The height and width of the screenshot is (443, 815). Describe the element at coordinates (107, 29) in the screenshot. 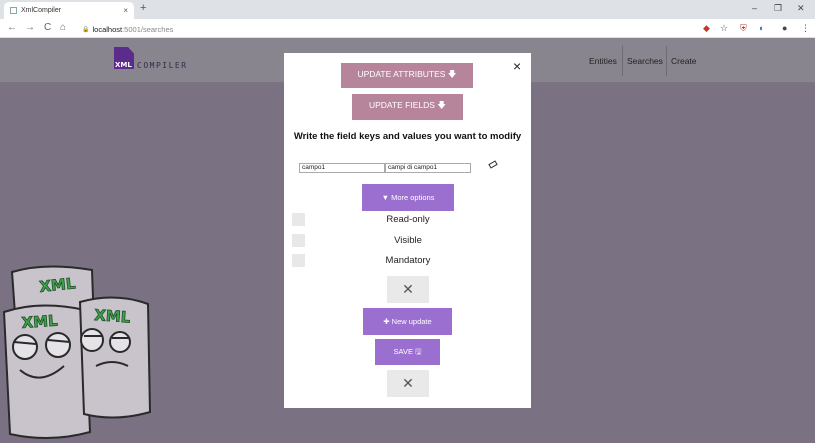

I see `url-host: localhost` at that location.